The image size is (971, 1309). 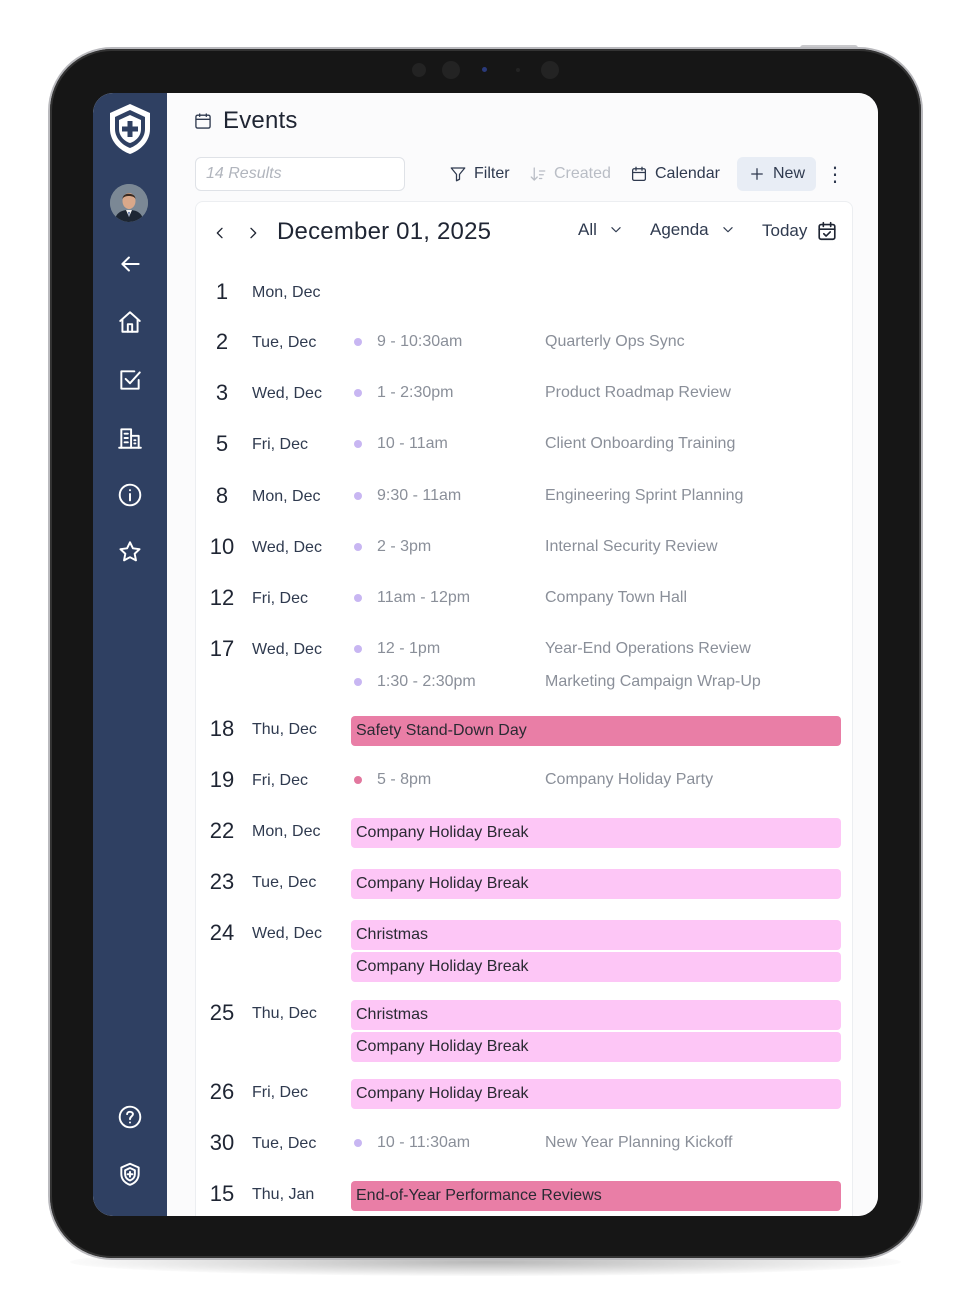 I want to click on timed-event: 9:30 - 11am Engineering Sprint Planning, so click(x=597, y=496).